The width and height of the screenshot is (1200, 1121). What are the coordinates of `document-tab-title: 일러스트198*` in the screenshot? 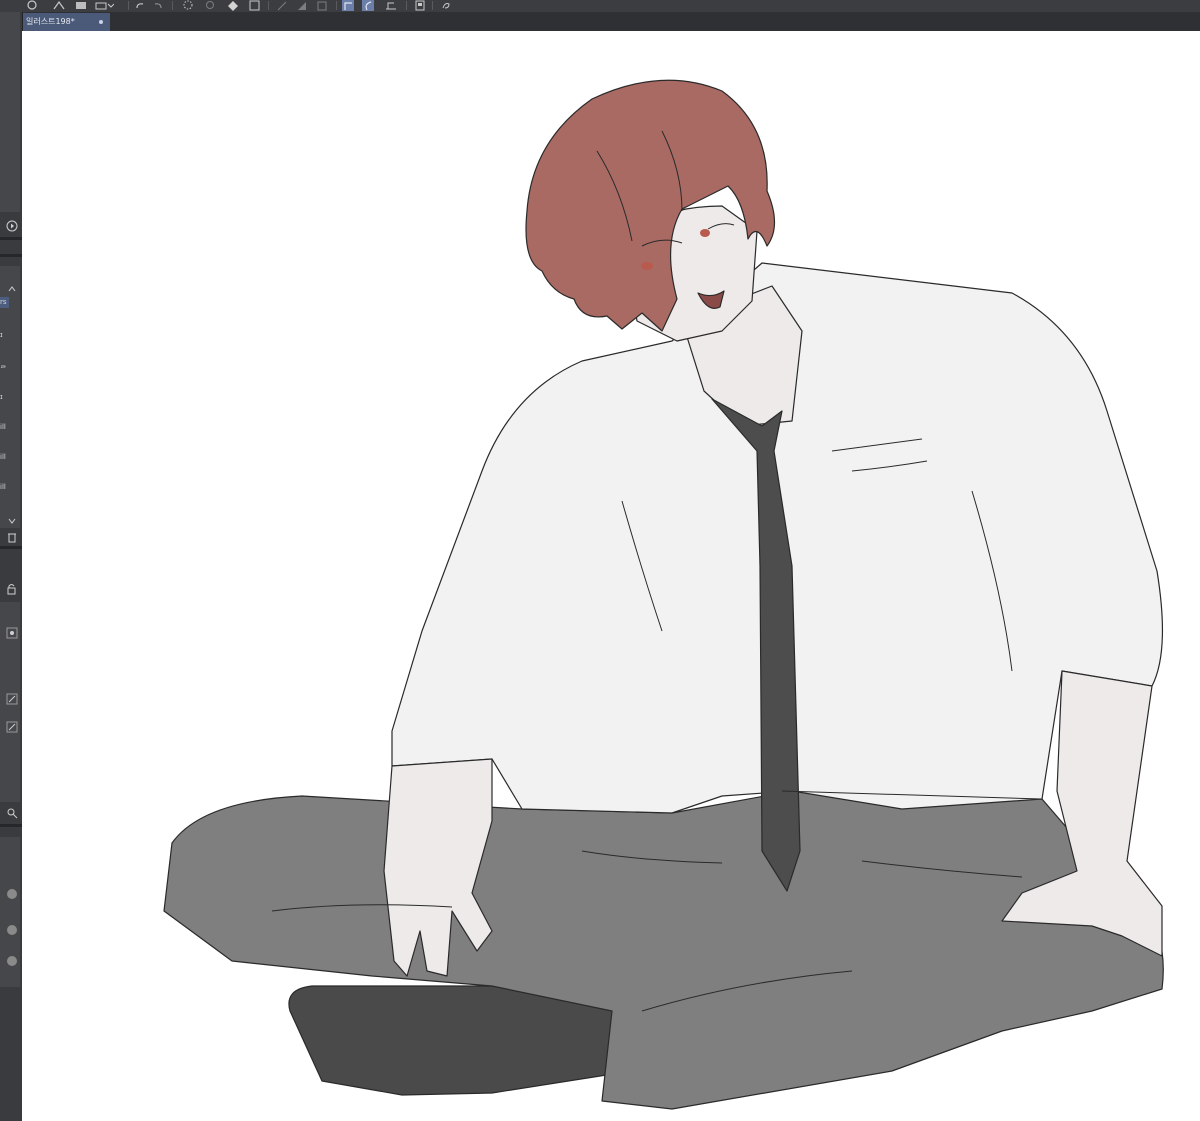 It's located at (50, 21).